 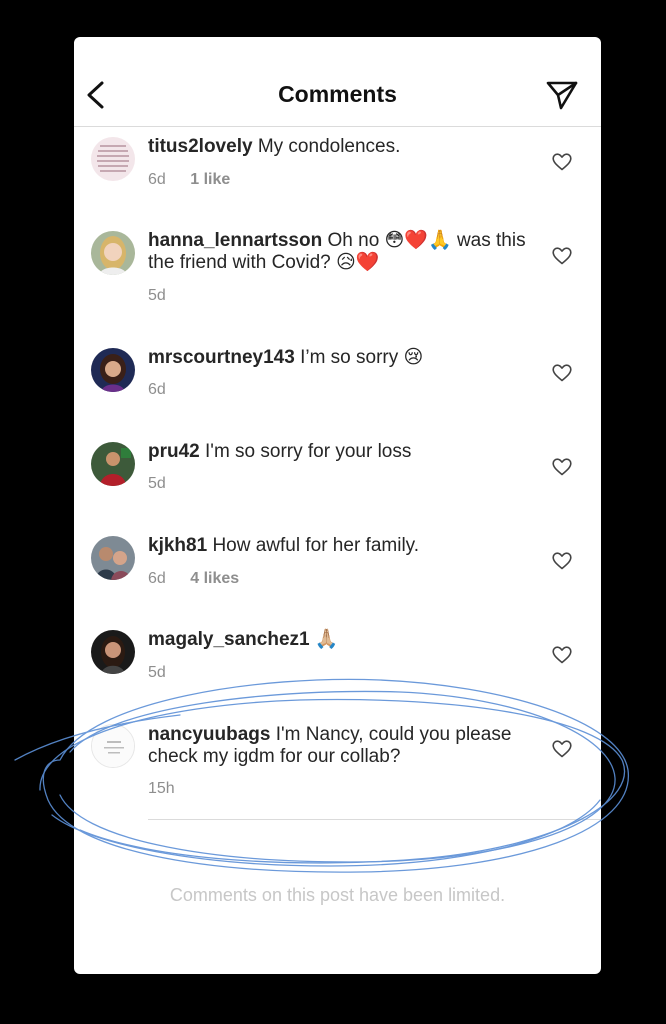 What do you see at coordinates (189, 180) in the screenshot?
I see `comment-meta: 6d 1 like` at bounding box center [189, 180].